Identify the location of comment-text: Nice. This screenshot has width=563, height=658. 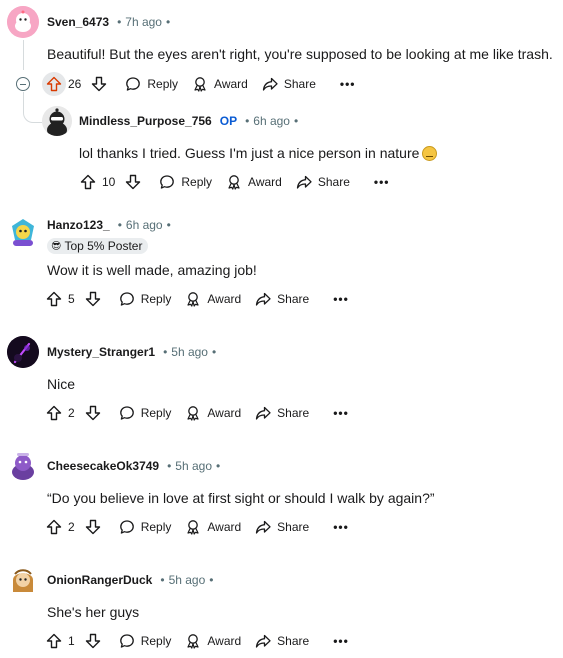
(61, 384).